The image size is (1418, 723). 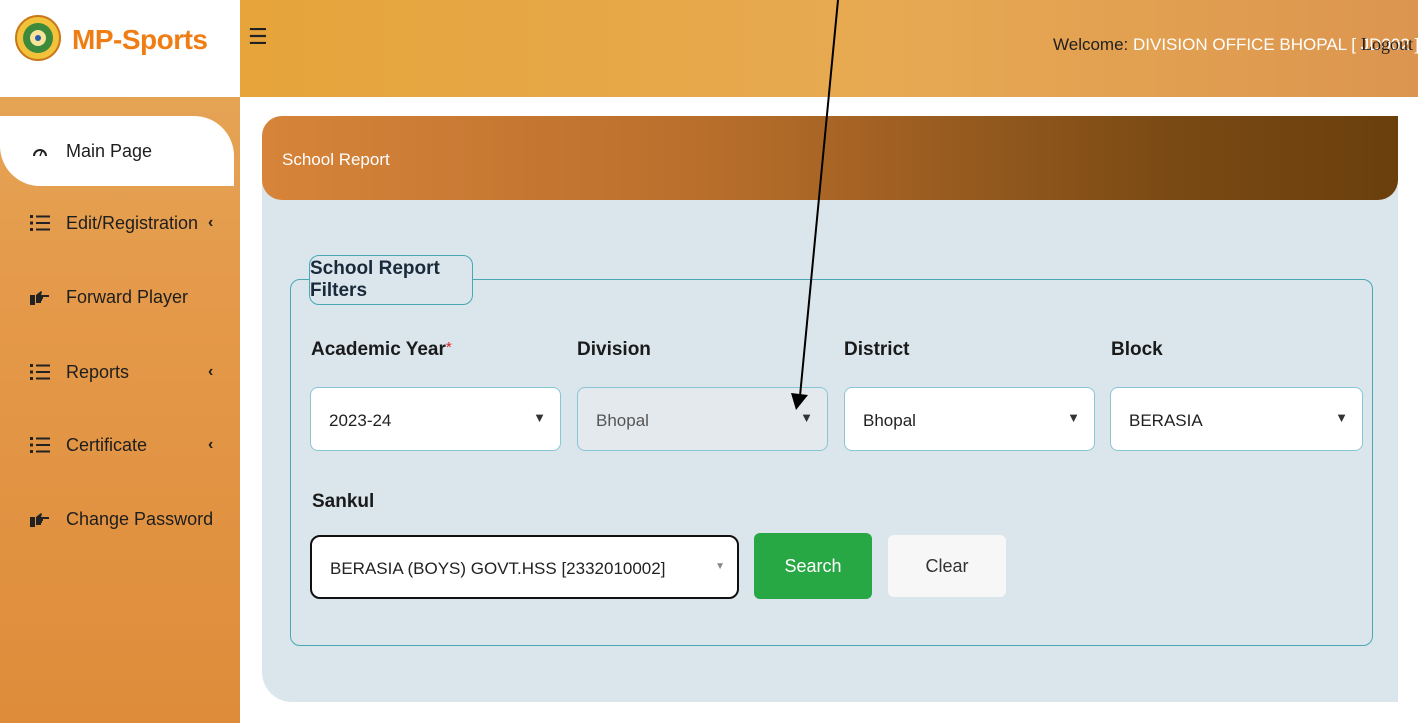 I want to click on academic-year-label: Academic Year*, so click(x=381, y=350).